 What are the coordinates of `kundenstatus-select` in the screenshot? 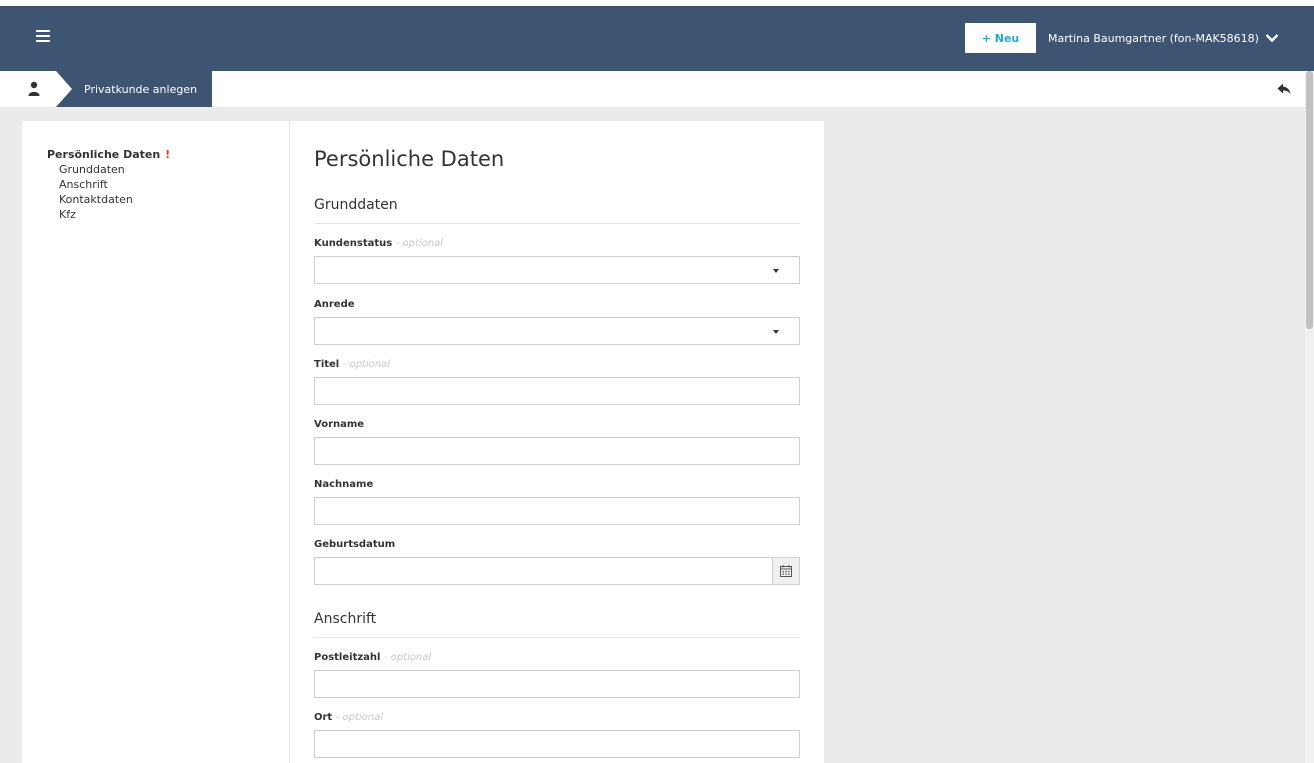 It's located at (557, 270).